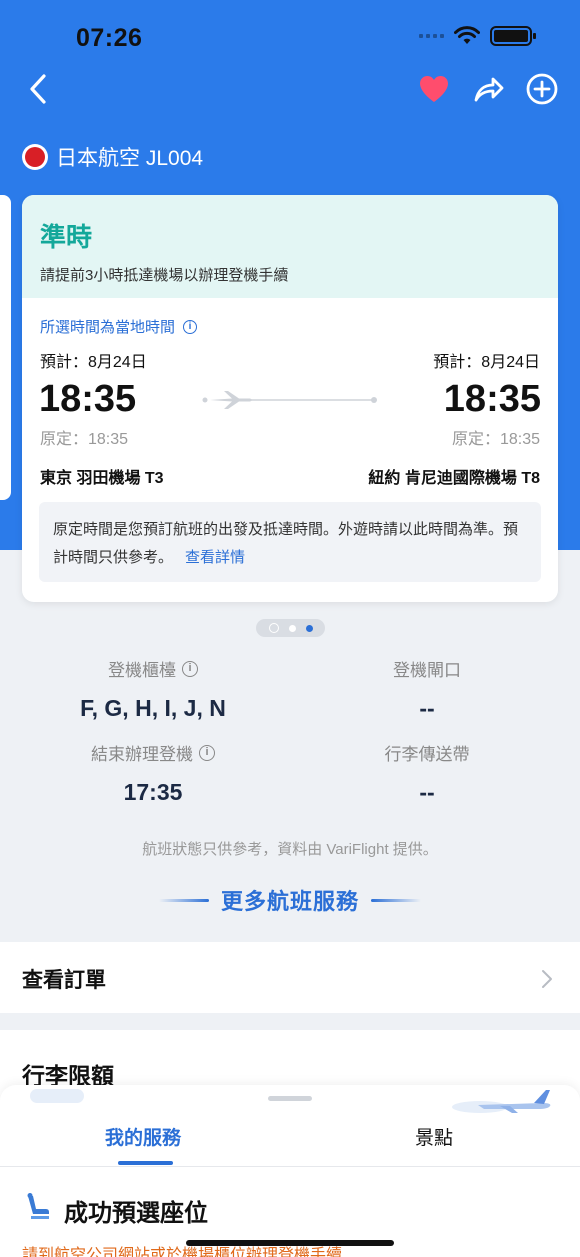 The width and height of the screenshot is (580, 1257). I want to click on tab-divider, so click(290, 1166).